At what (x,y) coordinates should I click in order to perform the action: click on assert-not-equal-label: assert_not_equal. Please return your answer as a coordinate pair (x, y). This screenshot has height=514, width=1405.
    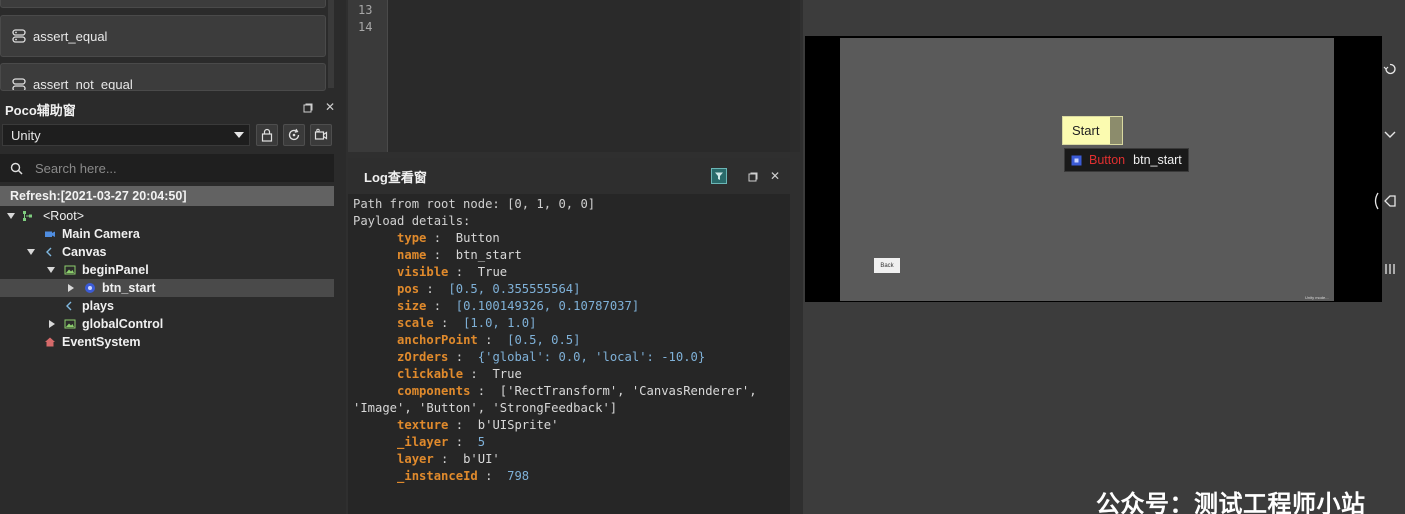
    Looking at the image, I should click on (83, 84).